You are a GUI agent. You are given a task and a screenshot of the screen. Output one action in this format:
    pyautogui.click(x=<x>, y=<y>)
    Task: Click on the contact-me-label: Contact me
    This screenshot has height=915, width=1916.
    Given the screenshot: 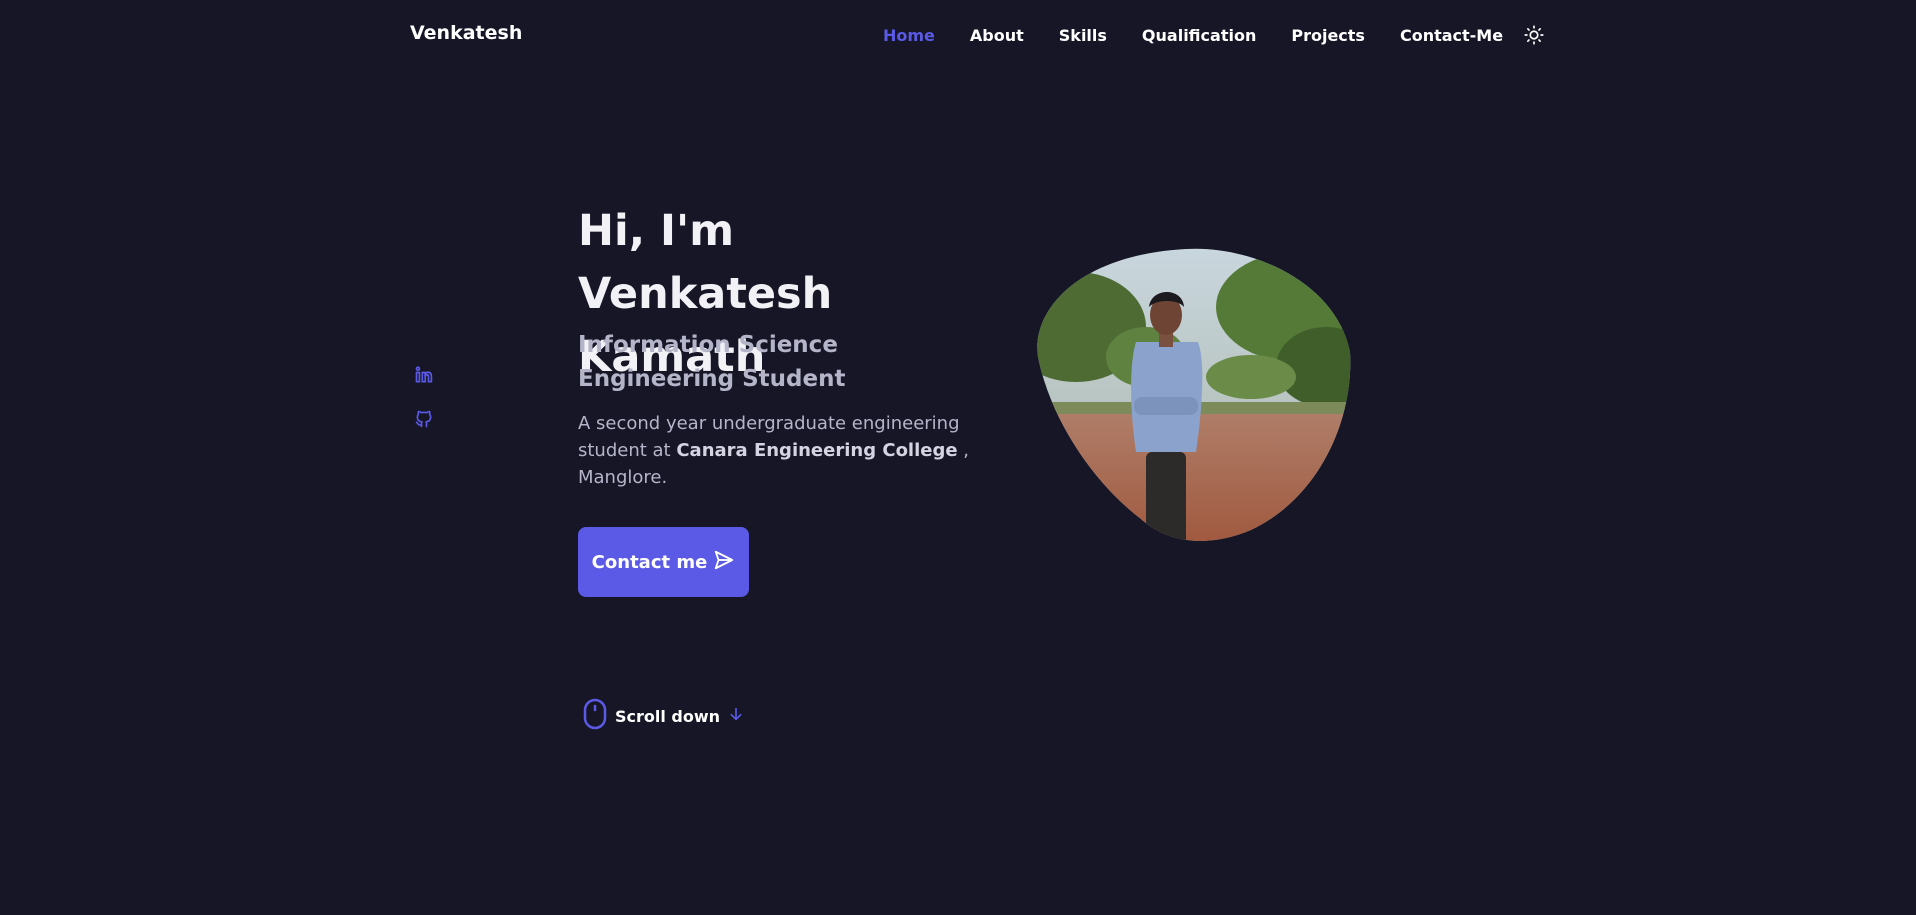 What is the action you would take?
    pyautogui.click(x=649, y=562)
    